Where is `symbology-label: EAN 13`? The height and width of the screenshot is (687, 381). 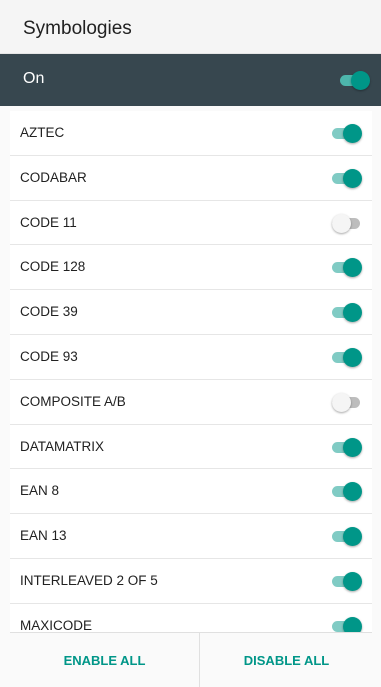 symbology-label: EAN 13 is located at coordinates (43, 536).